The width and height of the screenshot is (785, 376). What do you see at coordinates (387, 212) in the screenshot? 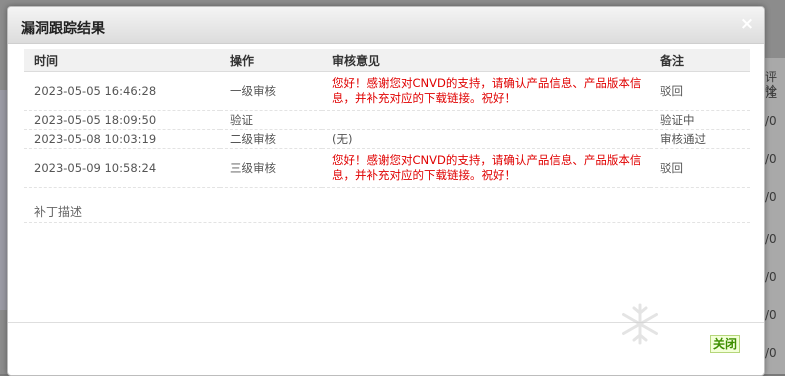
I see `patch-description-label: 补丁描述` at bounding box center [387, 212].